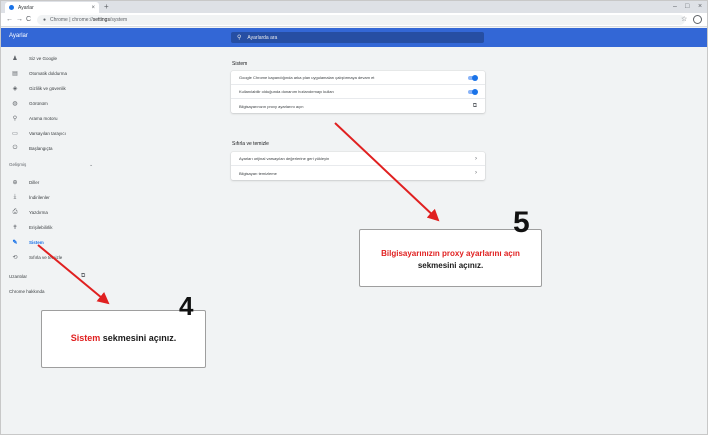 The height and width of the screenshot is (435, 708). Describe the element at coordinates (73, 274) in the screenshot. I see `annotation-arrow-step4` at that location.